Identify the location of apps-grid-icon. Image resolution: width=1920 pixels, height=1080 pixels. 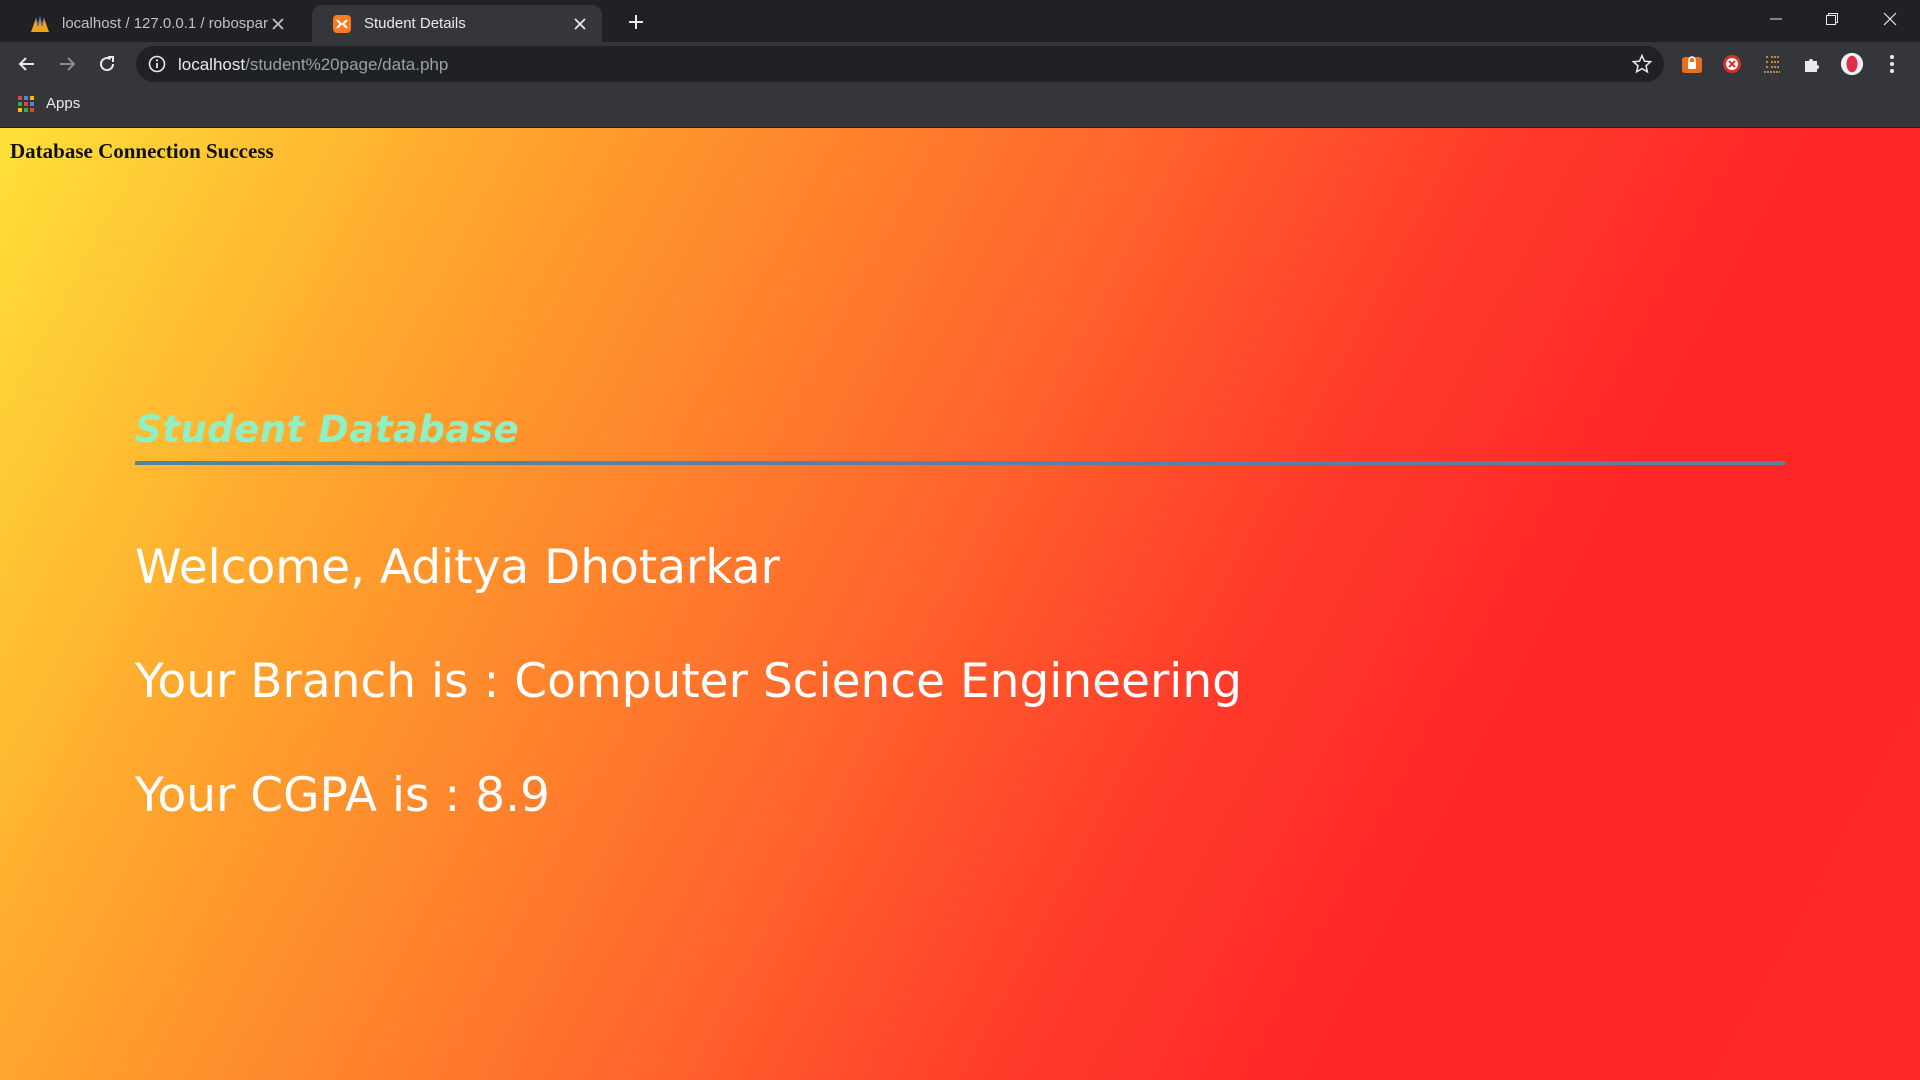
(26, 103).